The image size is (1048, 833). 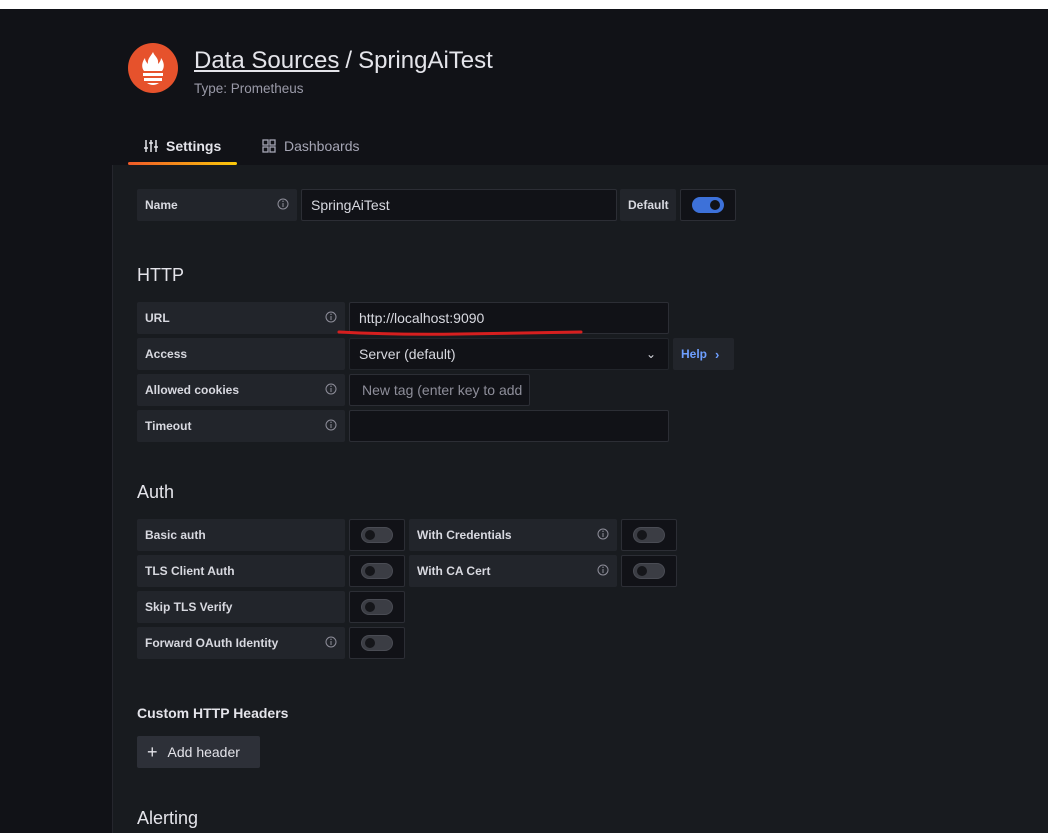 I want to click on name-label: Name, so click(x=217, y=205).